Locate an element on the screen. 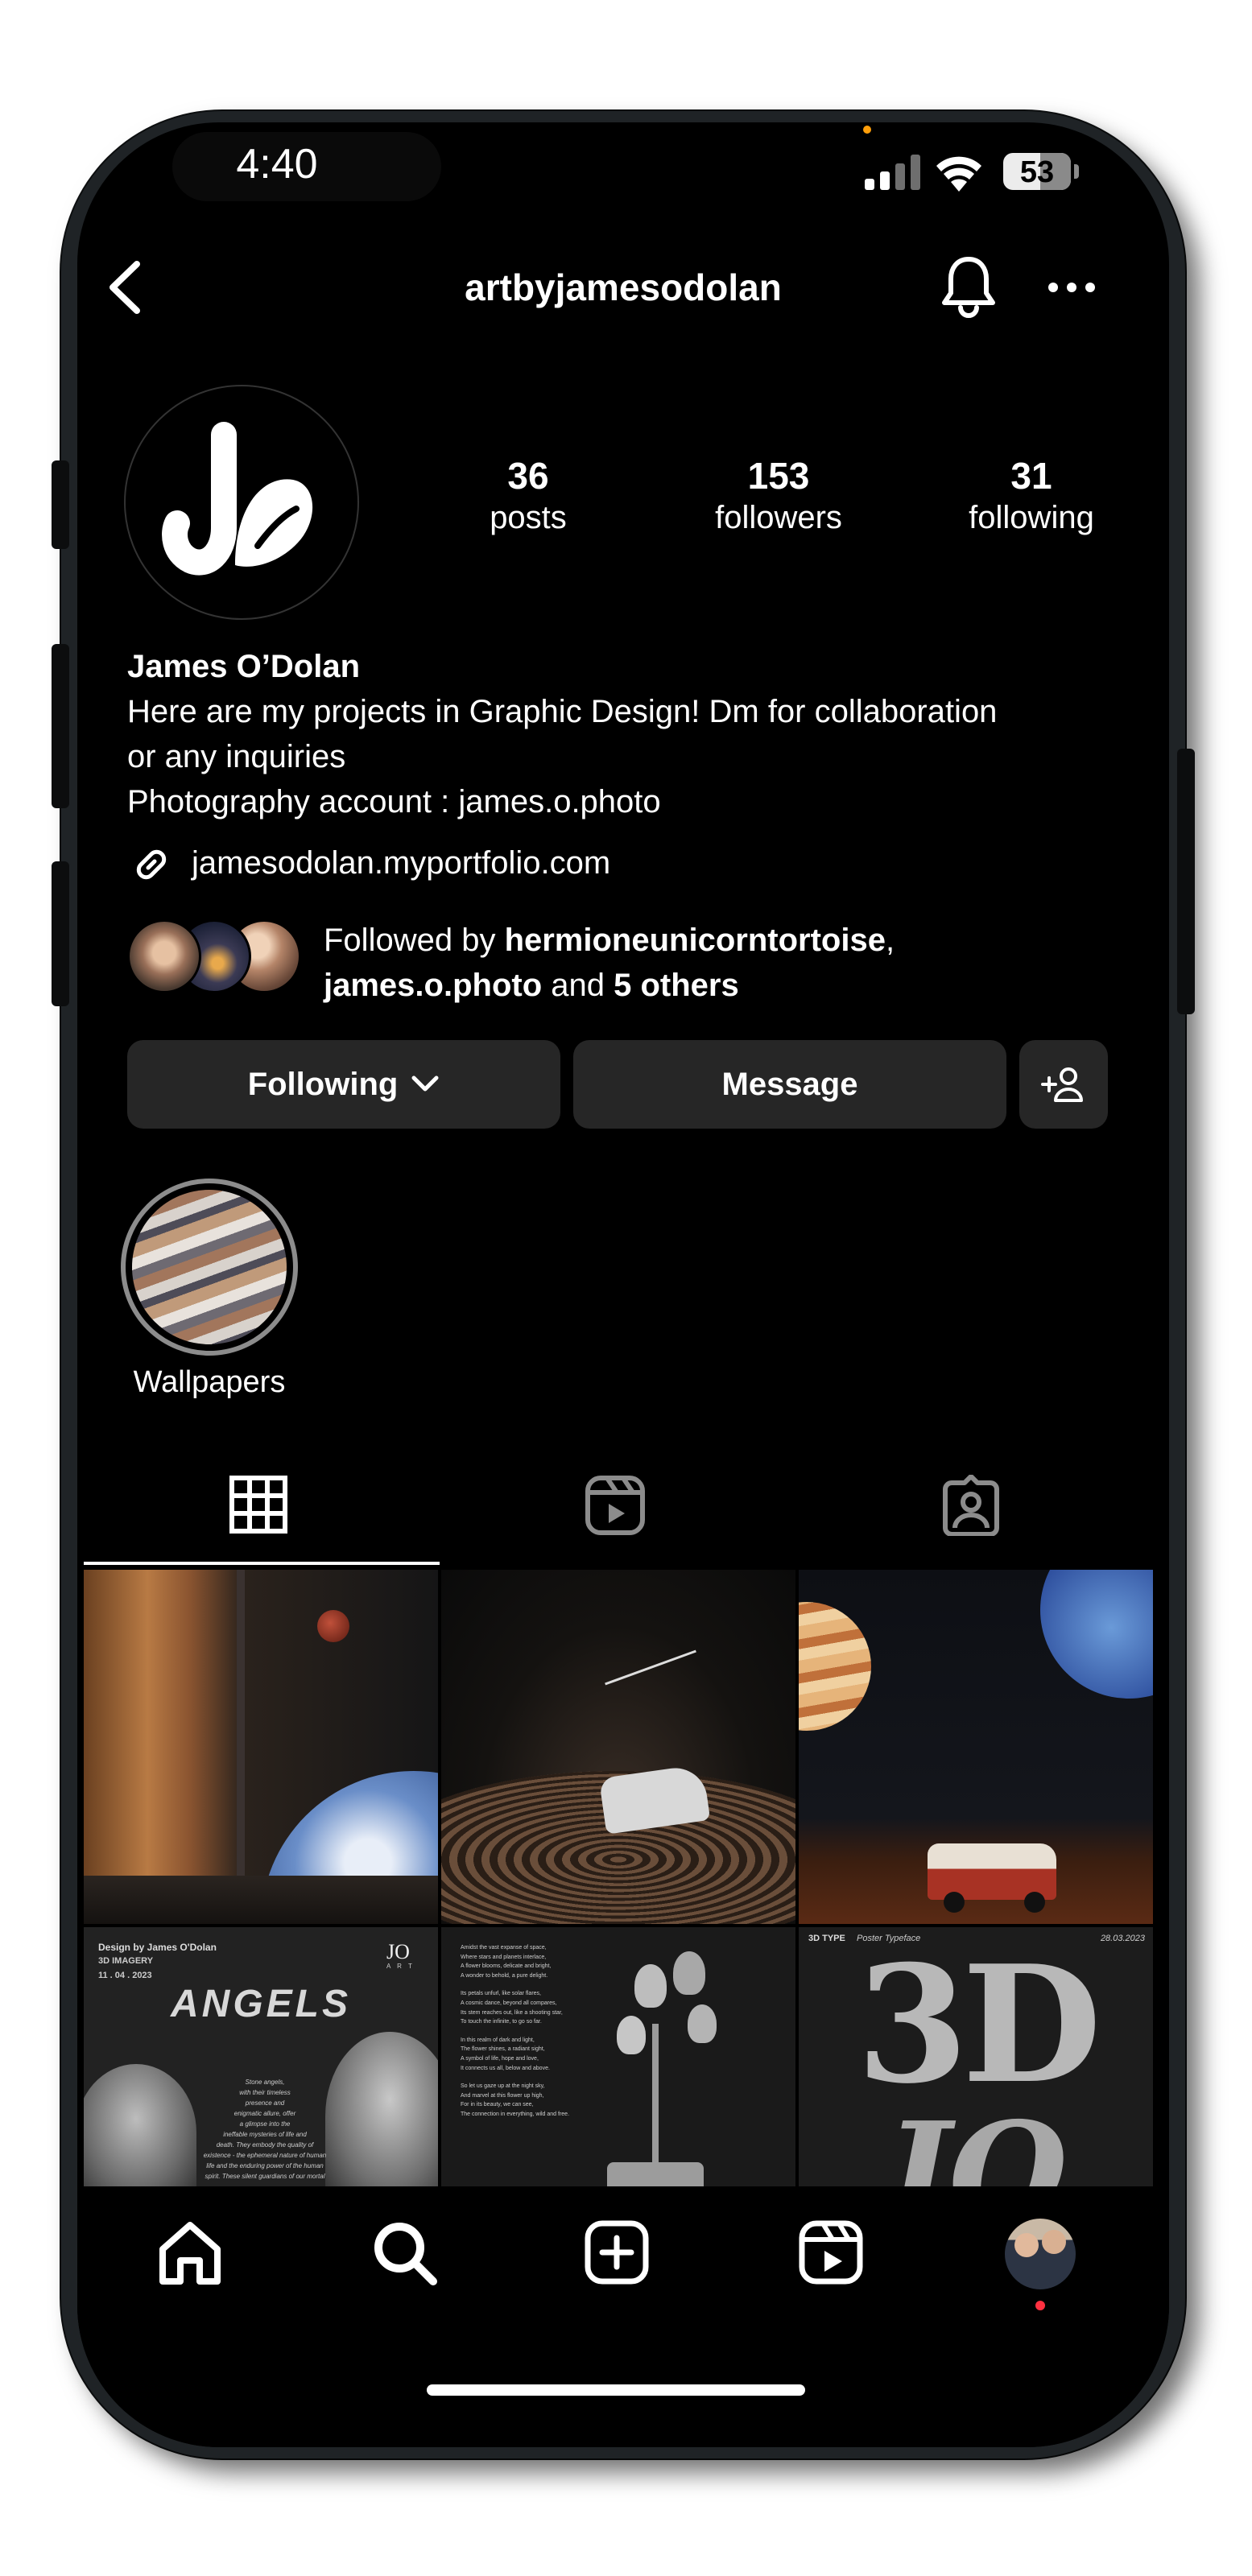  message-button-label: Message is located at coordinates (789, 1084).